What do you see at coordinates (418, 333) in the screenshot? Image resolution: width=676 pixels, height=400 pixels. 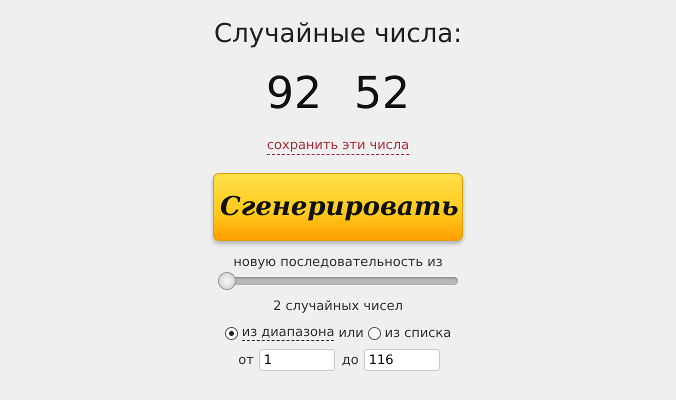 I see `radio-label: из списка` at bounding box center [418, 333].